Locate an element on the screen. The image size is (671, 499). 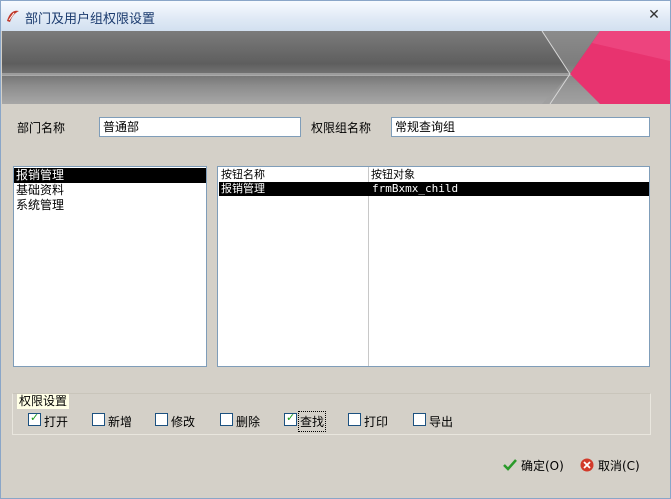
table-row: 报销管理 frmBxmx_child is located at coordinates (434, 189).